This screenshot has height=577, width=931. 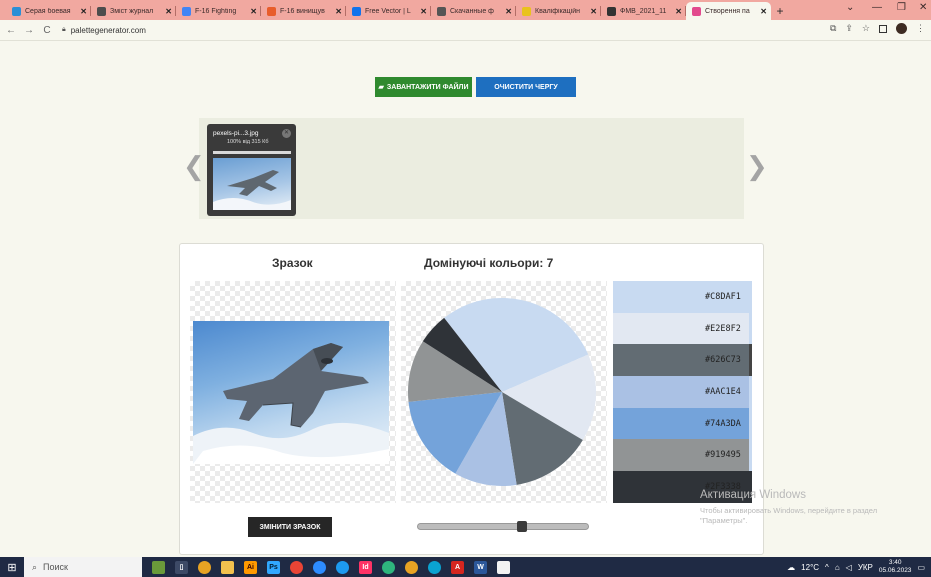 I want to click on forward-icon: →, so click(x=29, y=30).